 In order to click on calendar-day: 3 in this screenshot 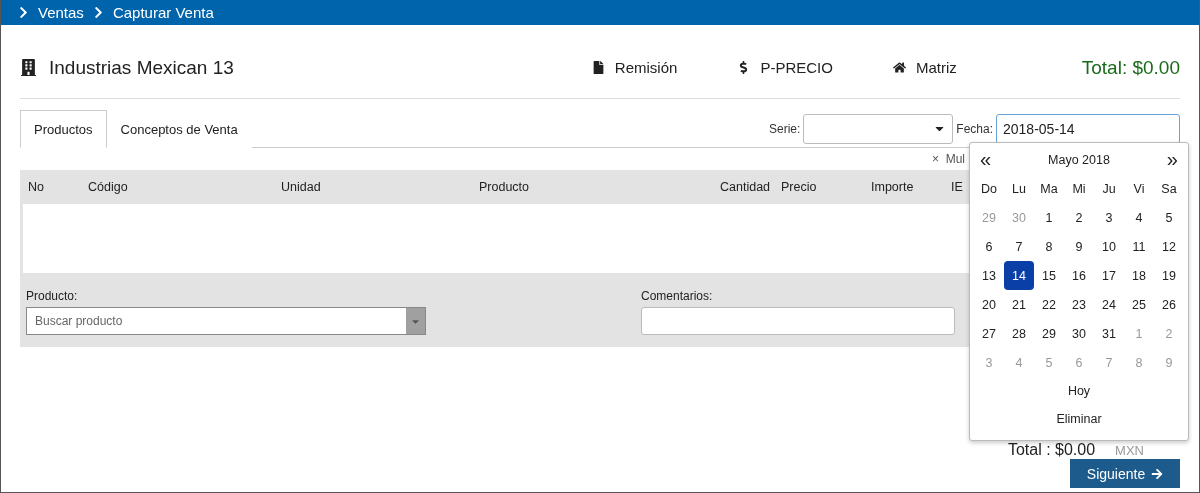, I will do `click(1109, 217)`.